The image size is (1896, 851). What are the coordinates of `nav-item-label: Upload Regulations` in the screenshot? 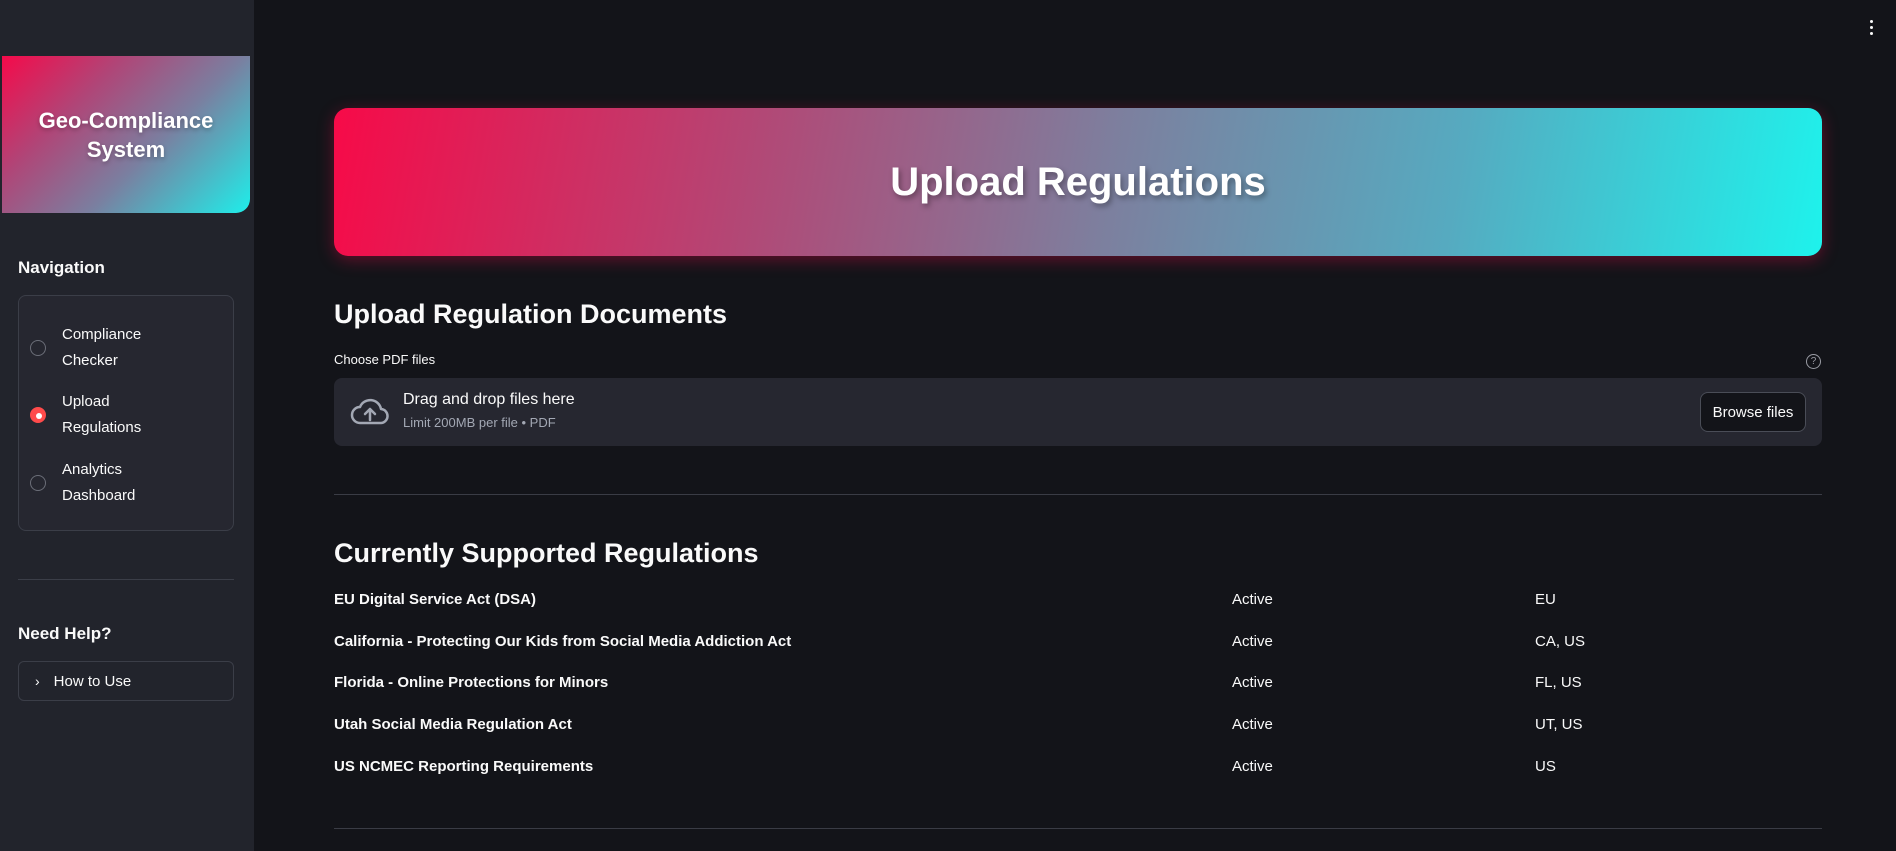 It's located at (102, 414).